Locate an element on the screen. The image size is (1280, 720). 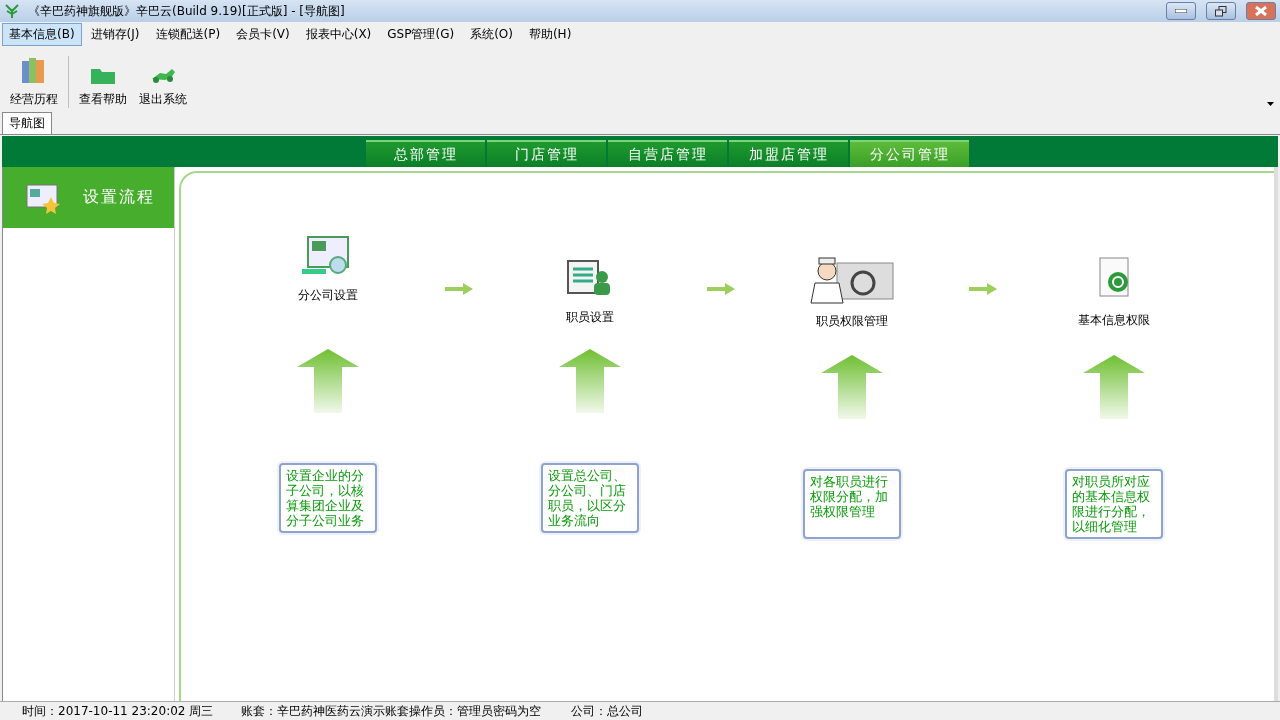
step-label: 职员权限管理 is located at coordinates (852, 333).